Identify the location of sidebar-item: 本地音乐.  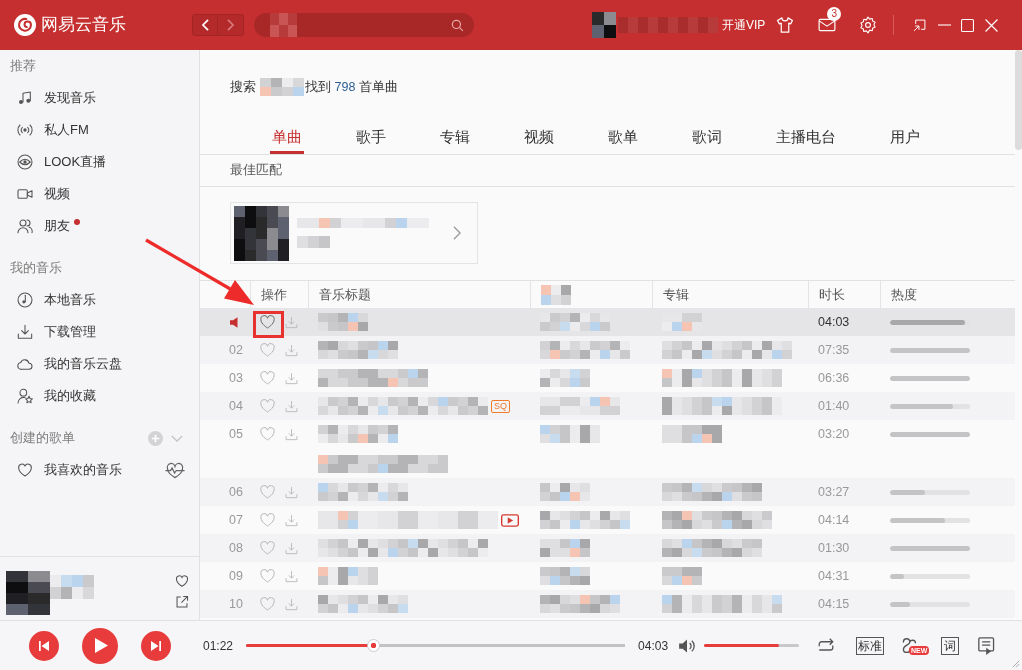
(99, 300).